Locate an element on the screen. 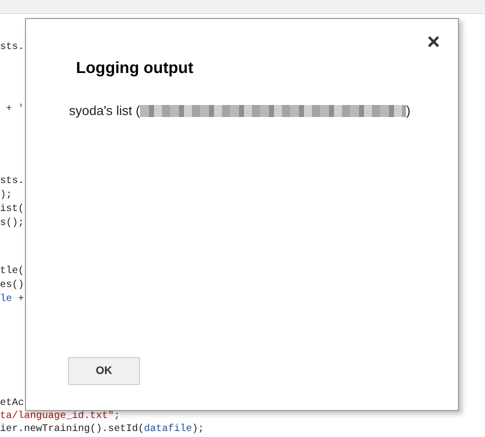 The height and width of the screenshot is (437, 485). code-line: s(); is located at coordinates (12, 224).